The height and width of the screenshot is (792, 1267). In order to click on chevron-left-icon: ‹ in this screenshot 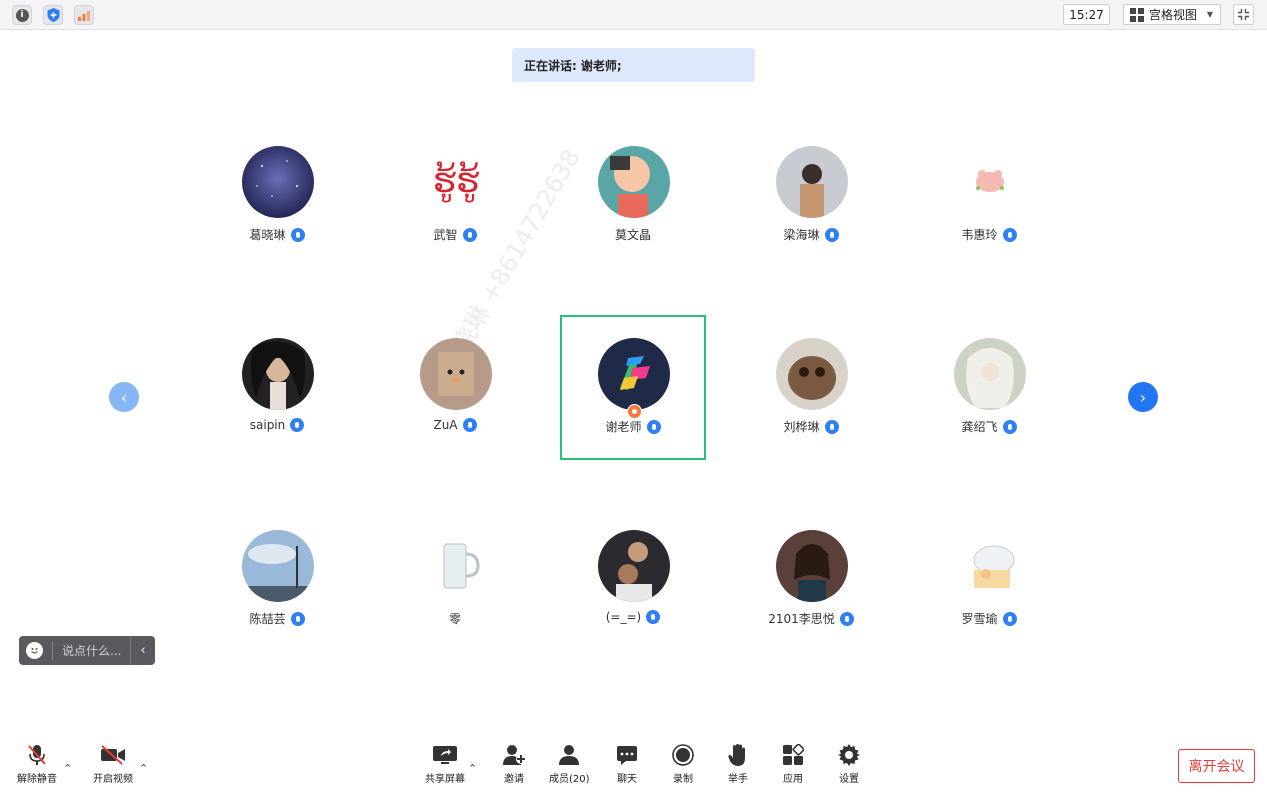, I will do `click(124, 397)`.